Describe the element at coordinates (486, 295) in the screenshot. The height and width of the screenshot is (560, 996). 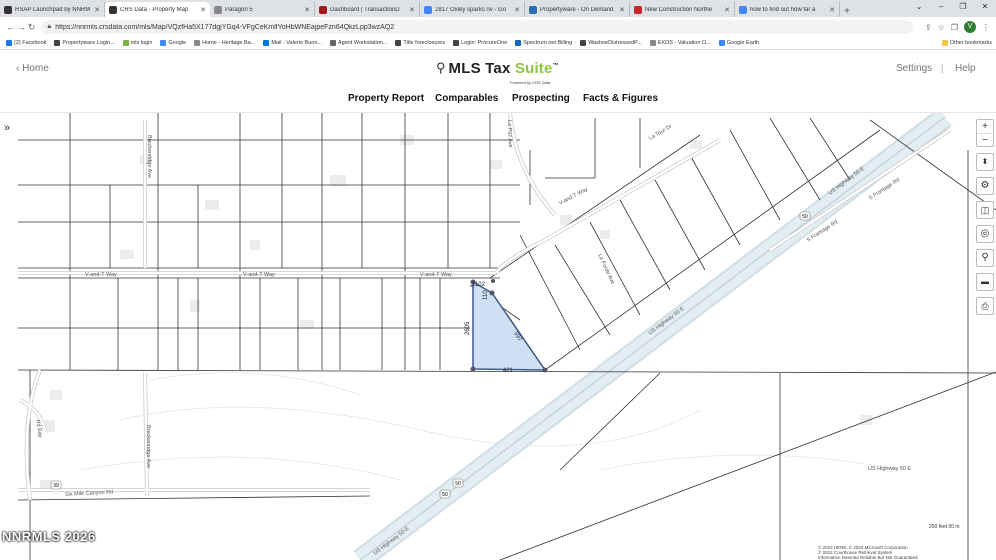
I see `dim-right-top: 110` at that location.